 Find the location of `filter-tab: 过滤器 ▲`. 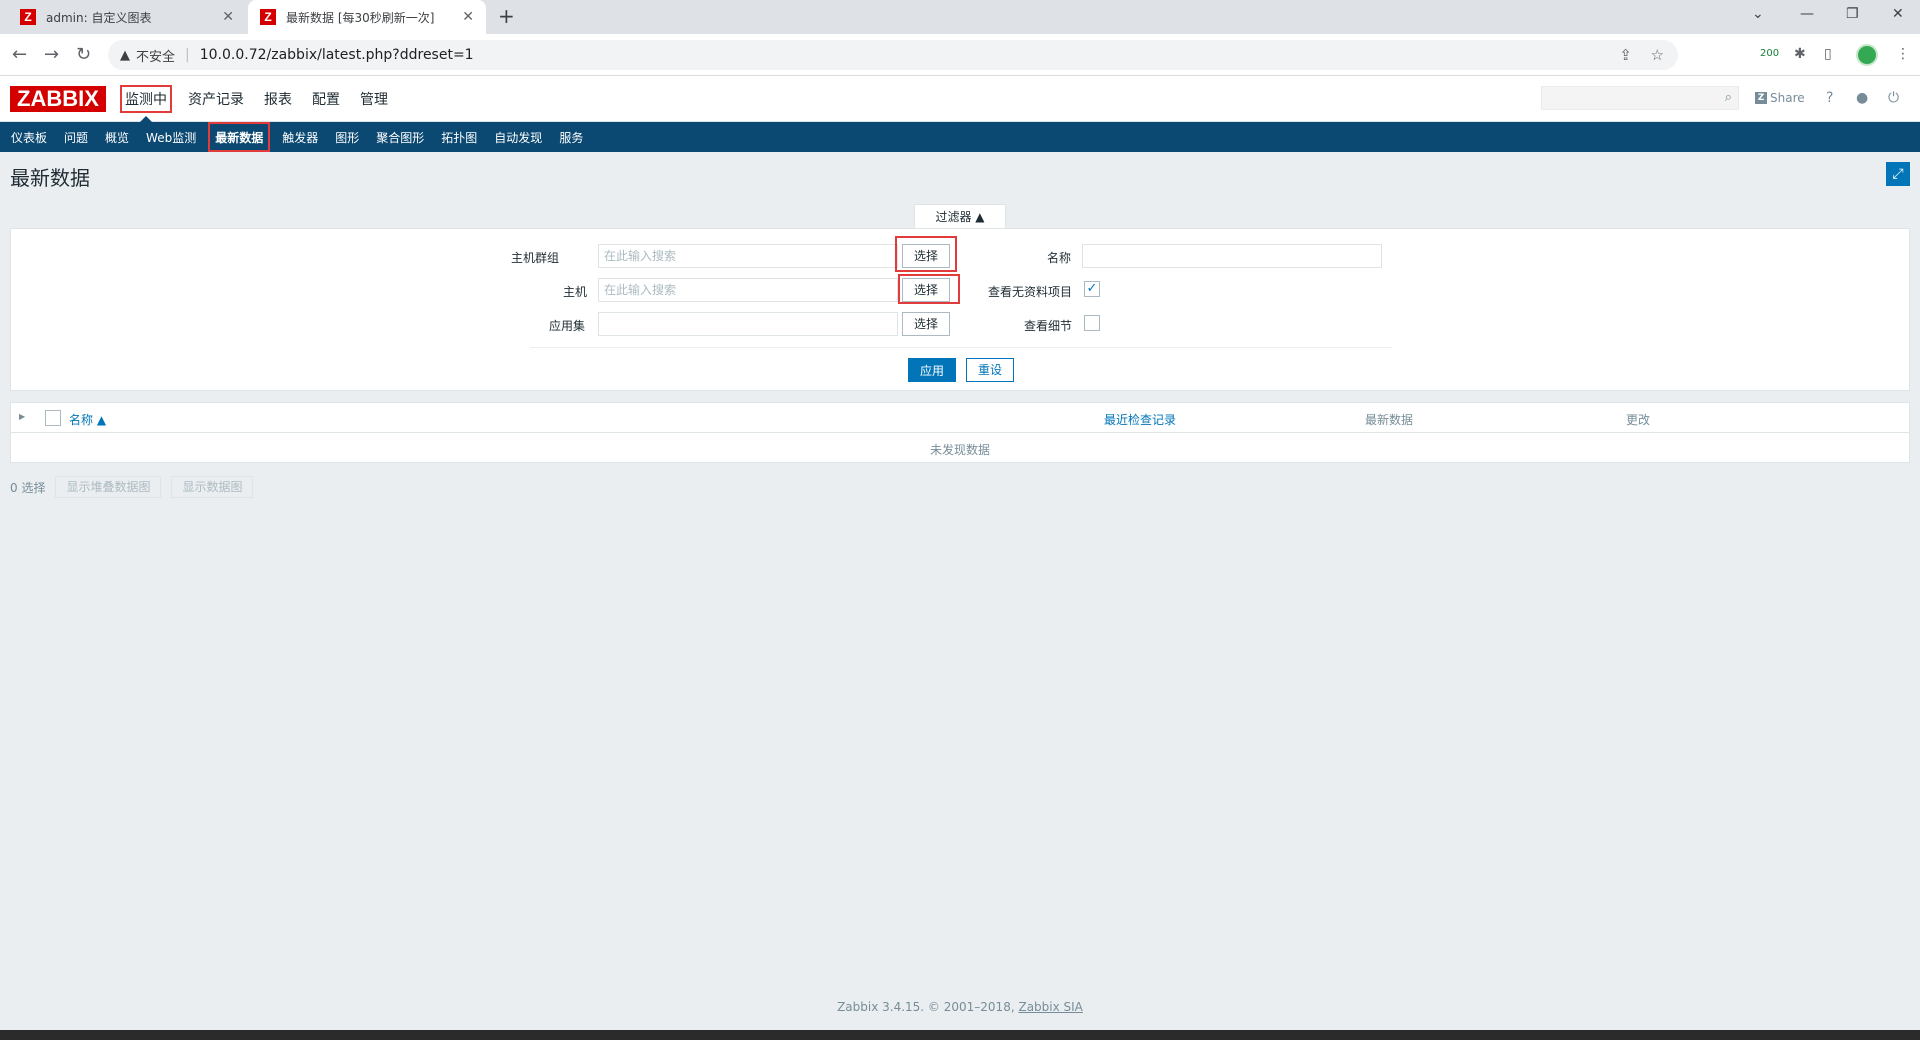

filter-tab: 过滤器 ▲ is located at coordinates (960, 216).